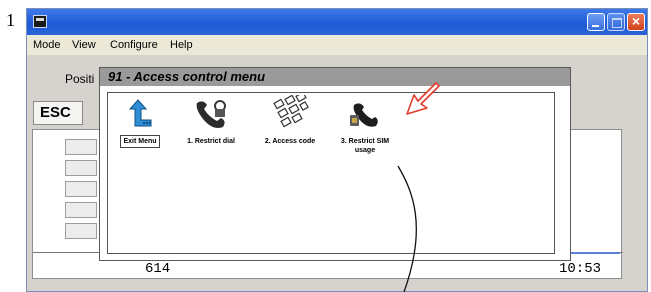 Image resolution: width=651 pixels, height=292 pixels. What do you see at coordinates (407, 228) in the screenshot?
I see `callout-line` at bounding box center [407, 228].